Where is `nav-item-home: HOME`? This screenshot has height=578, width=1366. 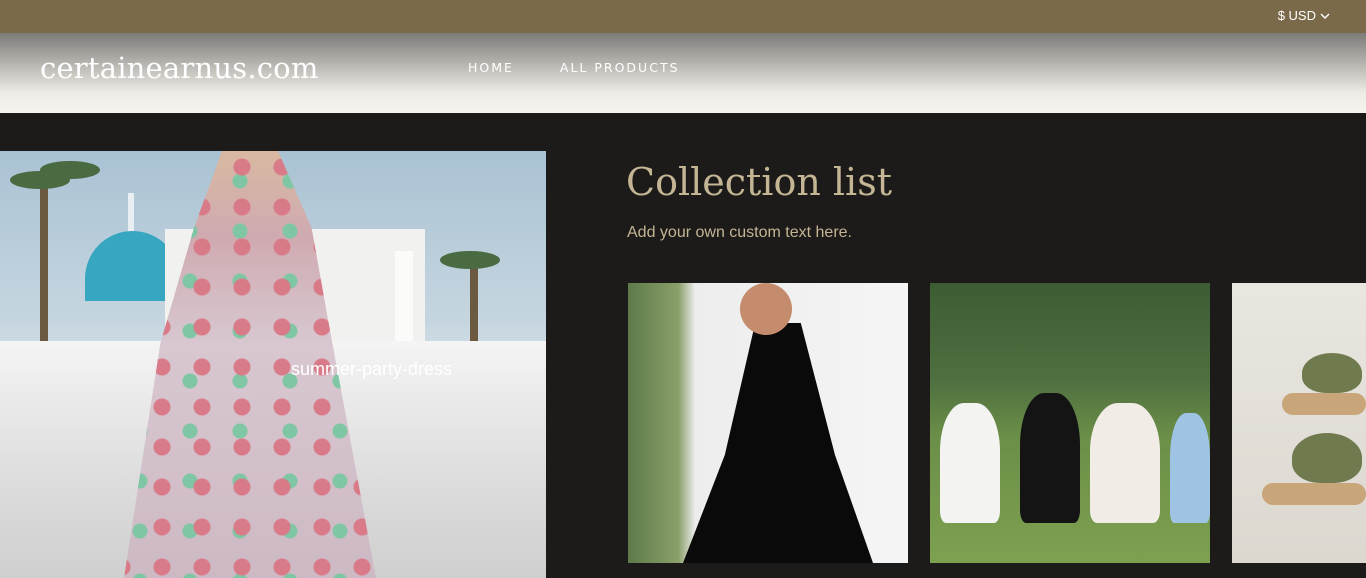
nav-item-home: HOME is located at coordinates (491, 67).